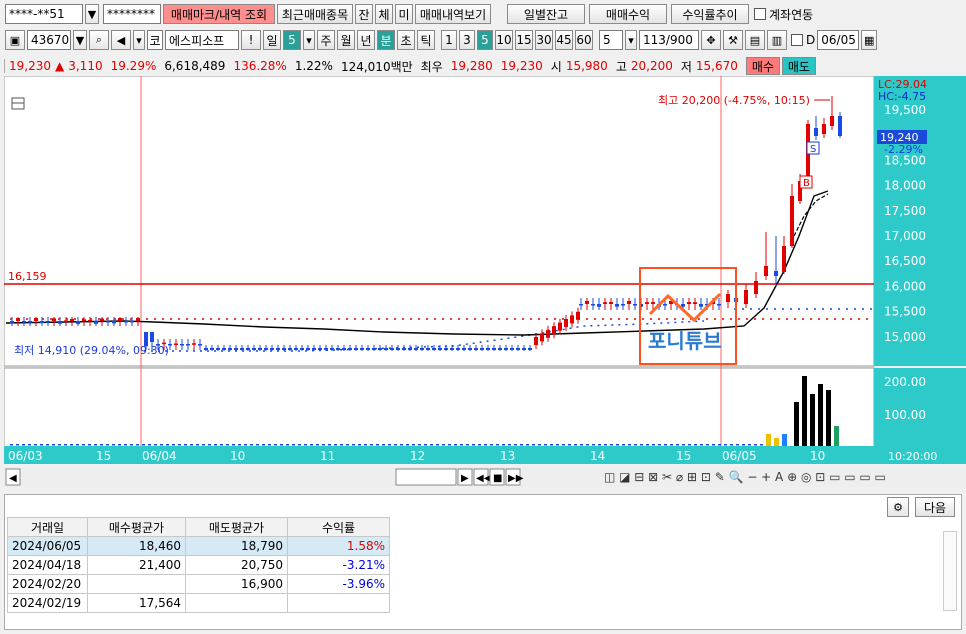 The width and height of the screenshot is (966, 634). What do you see at coordinates (453, 14) in the screenshot?
I see `trade-history-button: 매매내역보기` at bounding box center [453, 14].